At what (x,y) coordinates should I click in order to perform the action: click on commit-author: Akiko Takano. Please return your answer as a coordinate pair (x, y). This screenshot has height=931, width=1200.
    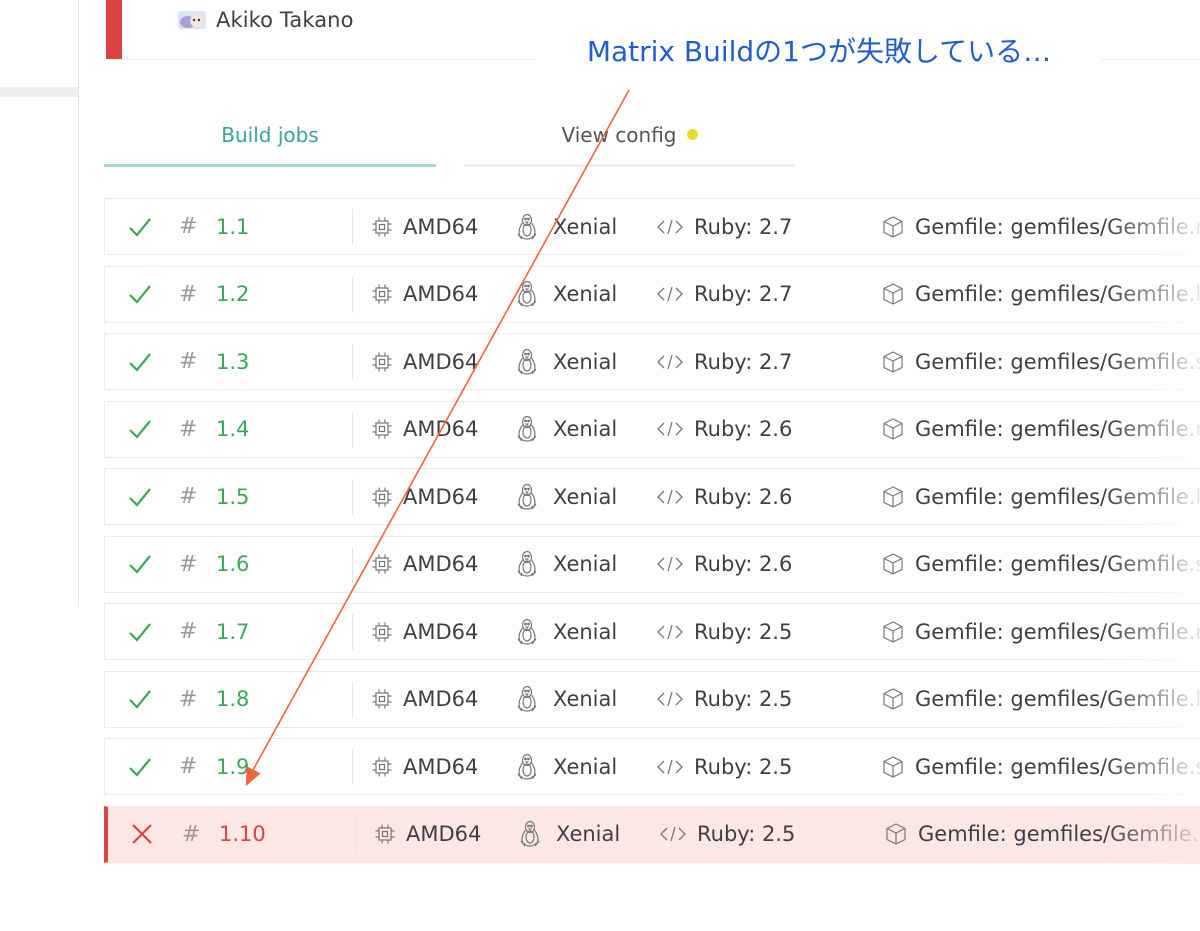
    Looking at the image, I should click on (266, 20).